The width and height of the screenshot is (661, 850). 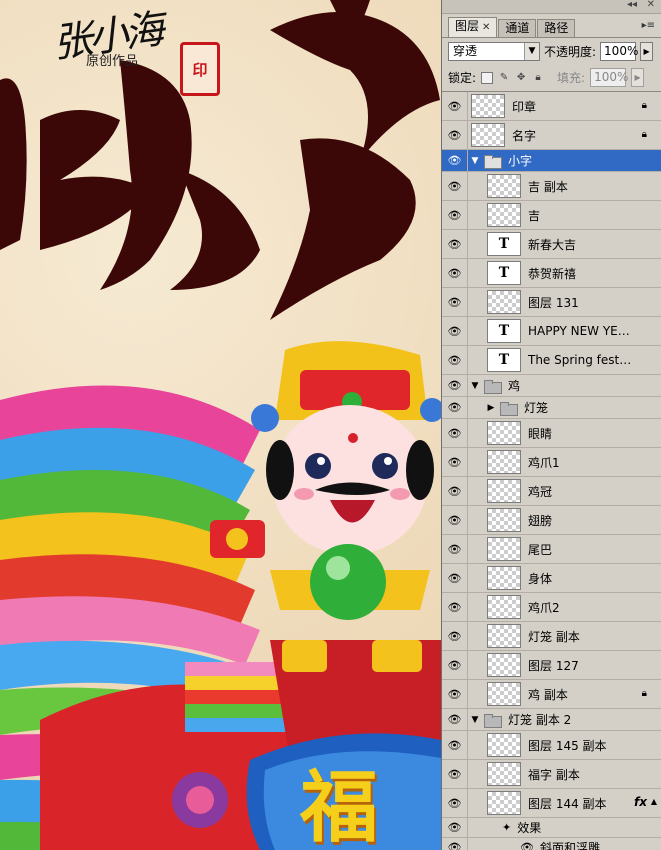 I want to click on layer-row: 👁︎ 灯笼 副本, so click(x=551, y=636).